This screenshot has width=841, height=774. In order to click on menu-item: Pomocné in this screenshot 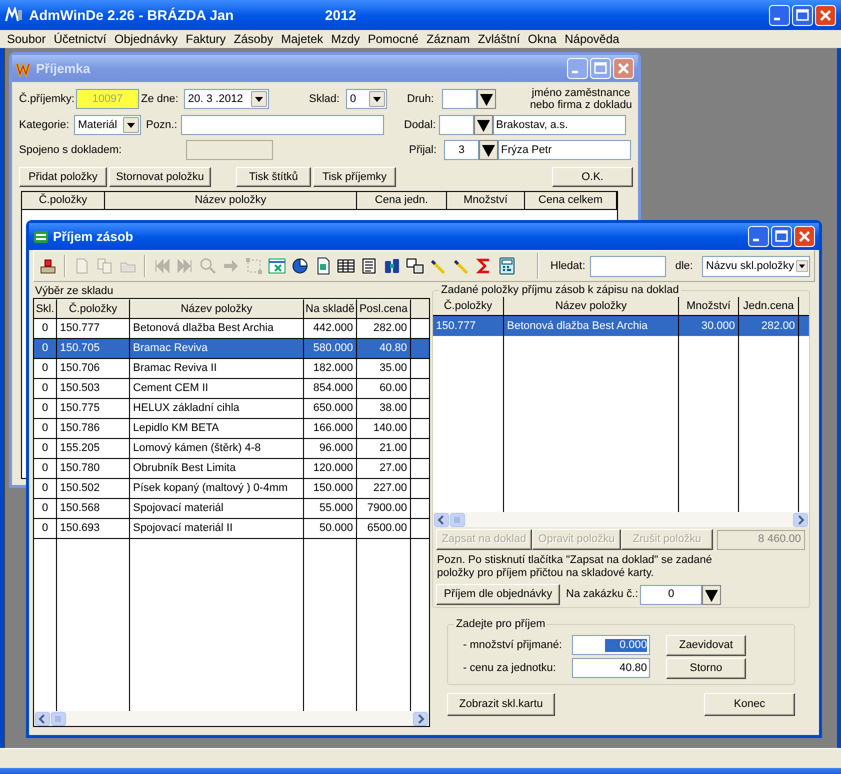, I will do `click(393, 39)`.